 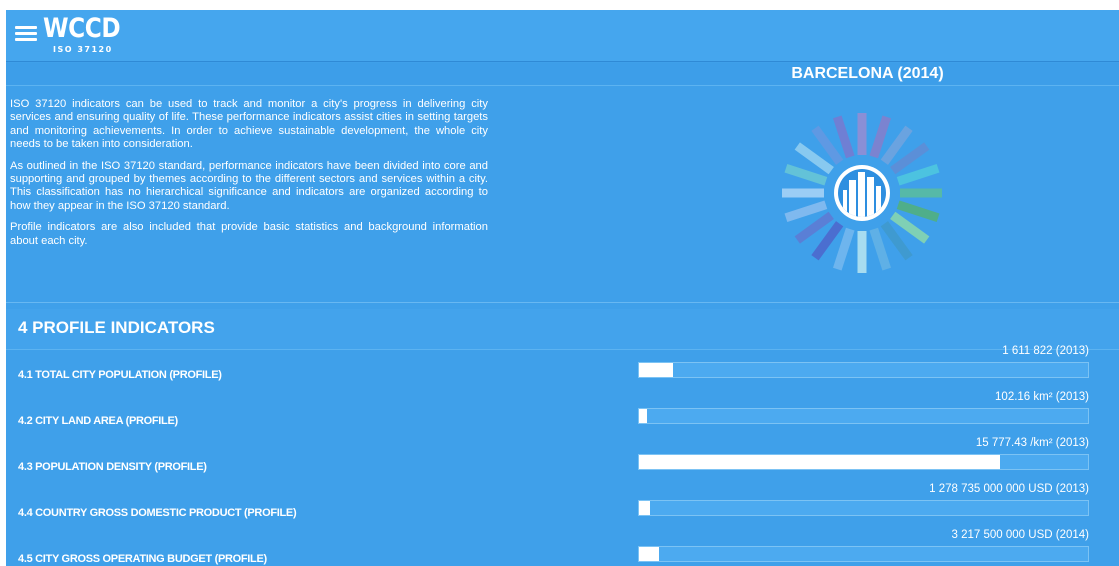 I want to click on logo-subtext: ISO 37120, so click(x=83, y=49).